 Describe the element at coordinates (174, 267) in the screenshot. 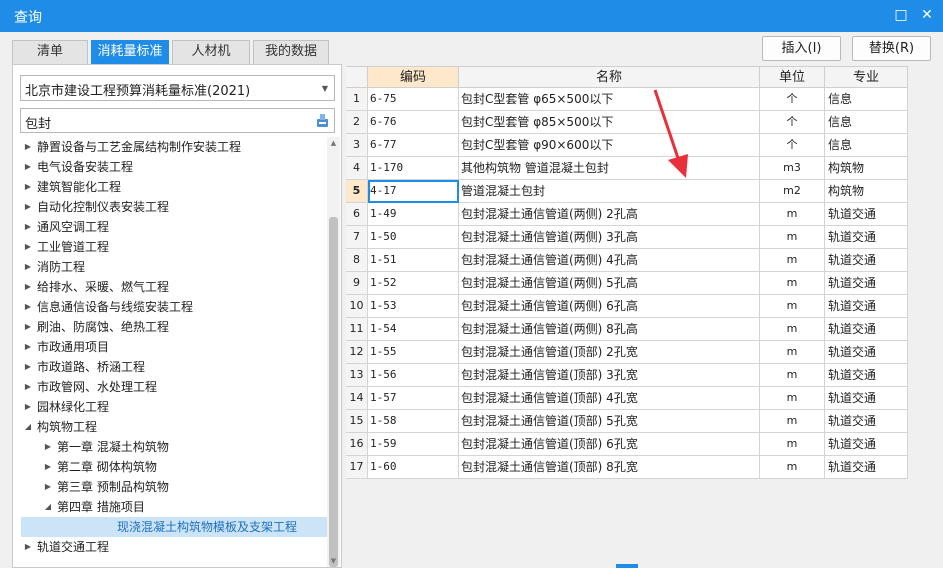

I see `tree-node: ▶ 消防工程` at that location.